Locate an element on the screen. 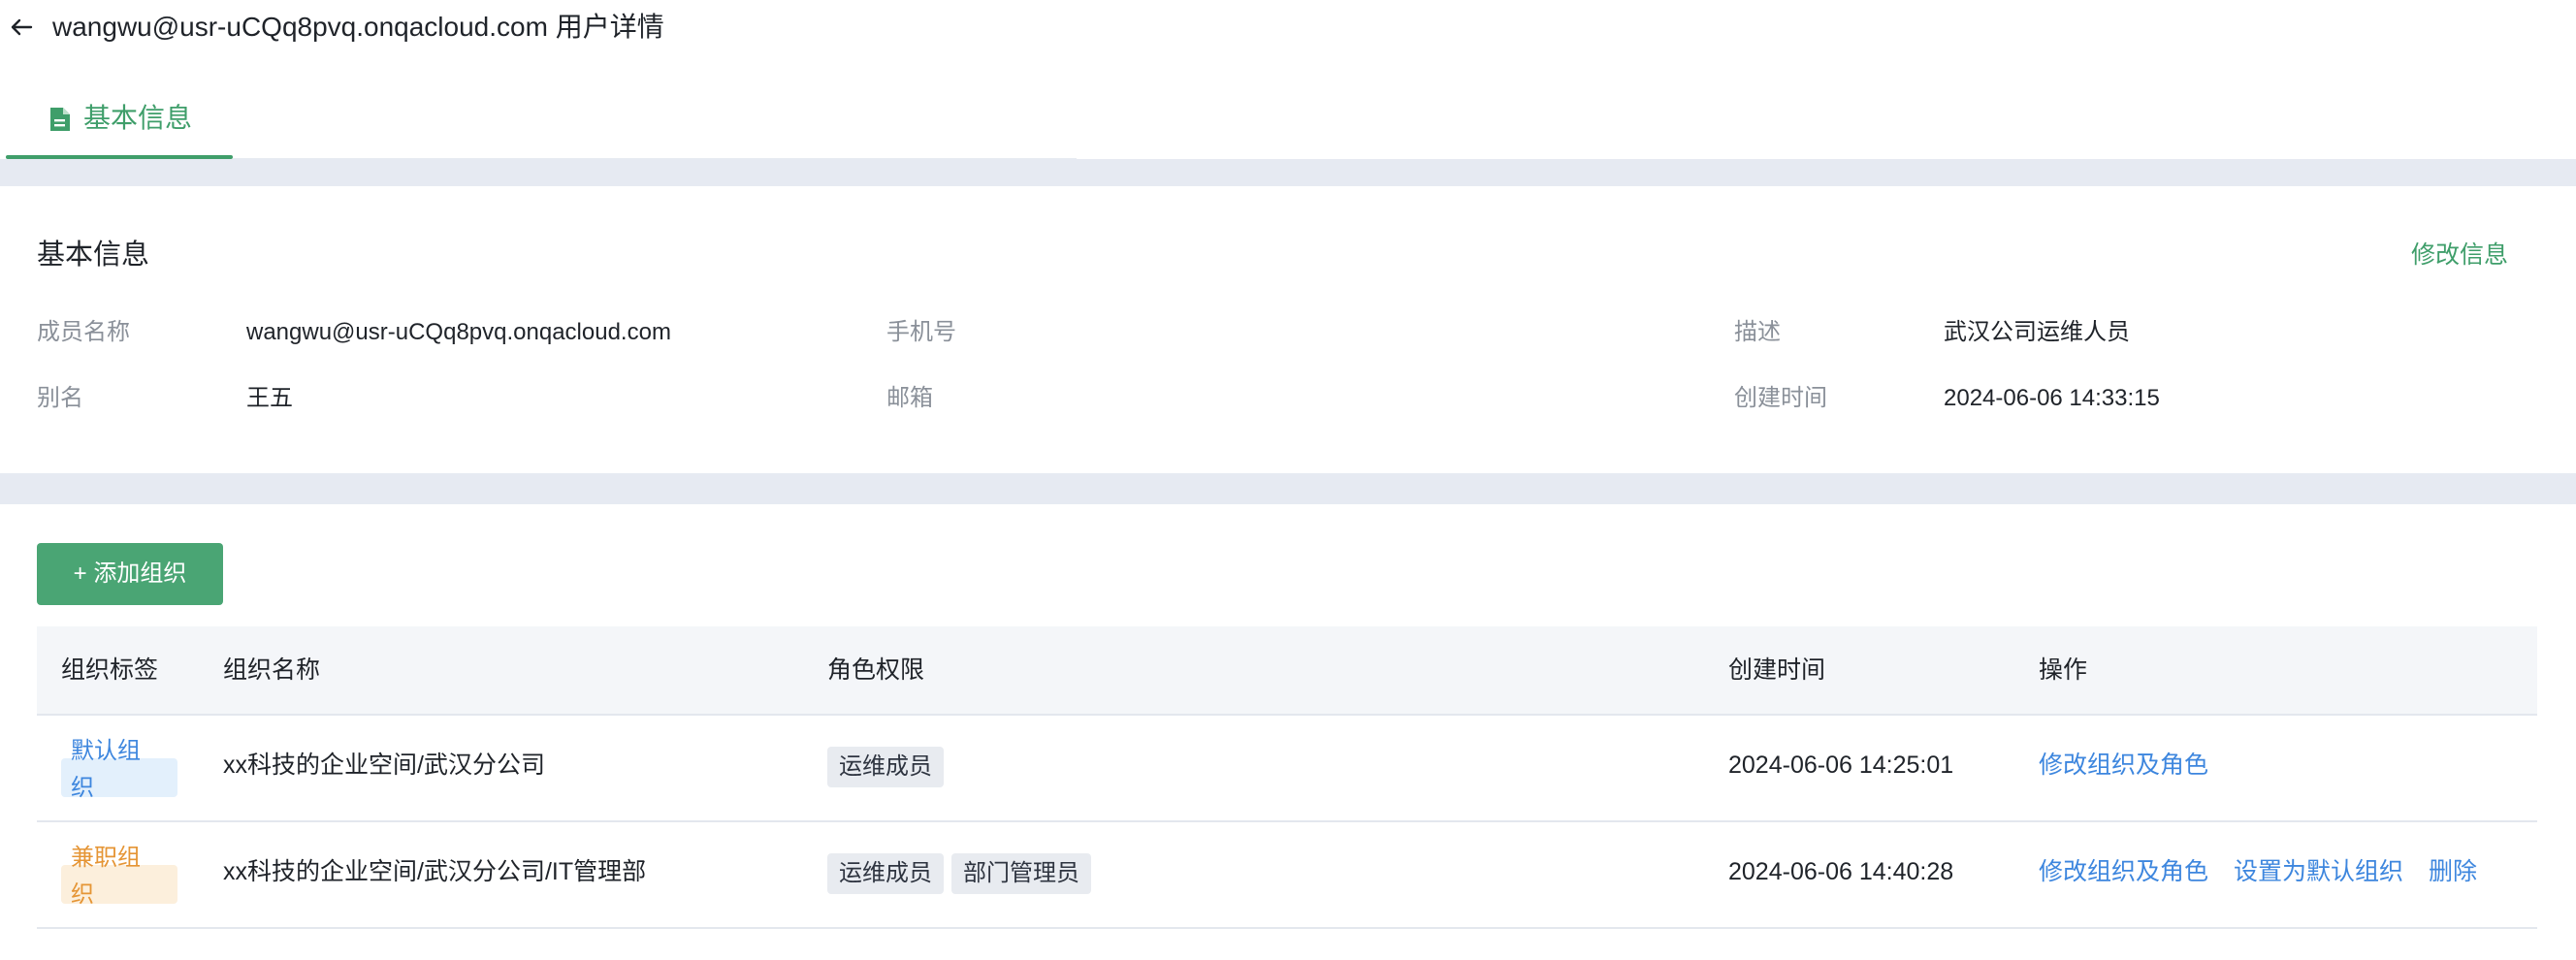 The height and width of the screenshot is (960, 2576). description-label: 描述 is located at coordinates (1757, 332).